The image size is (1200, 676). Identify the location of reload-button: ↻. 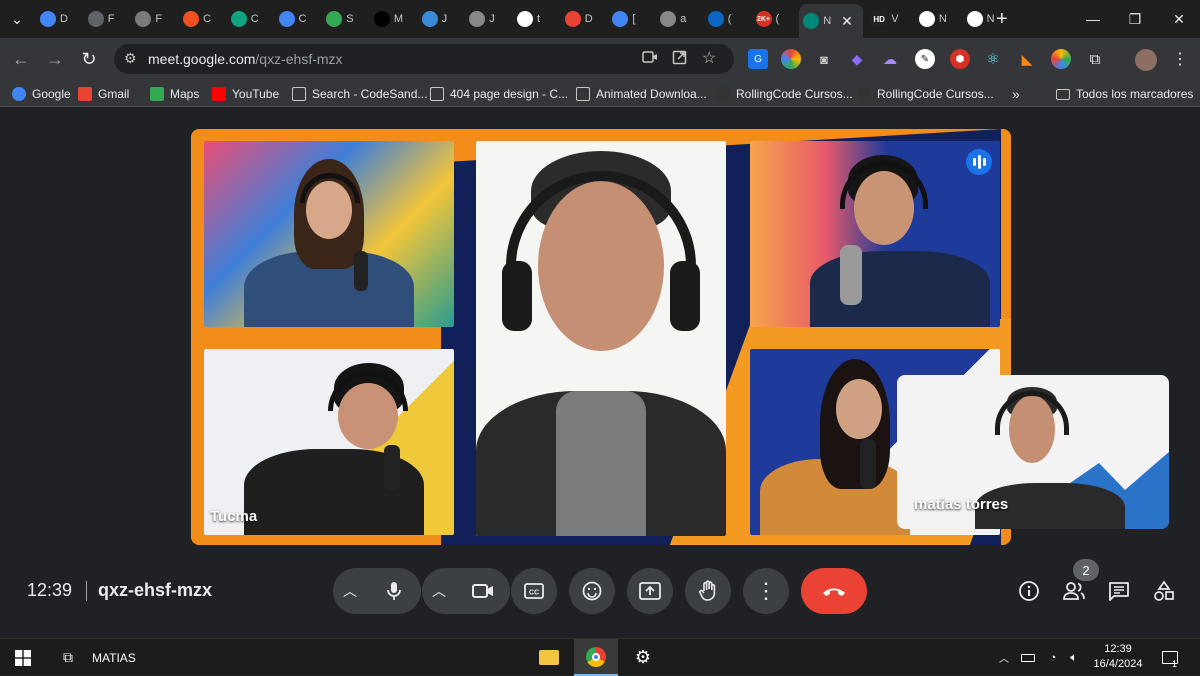
(89, 59).